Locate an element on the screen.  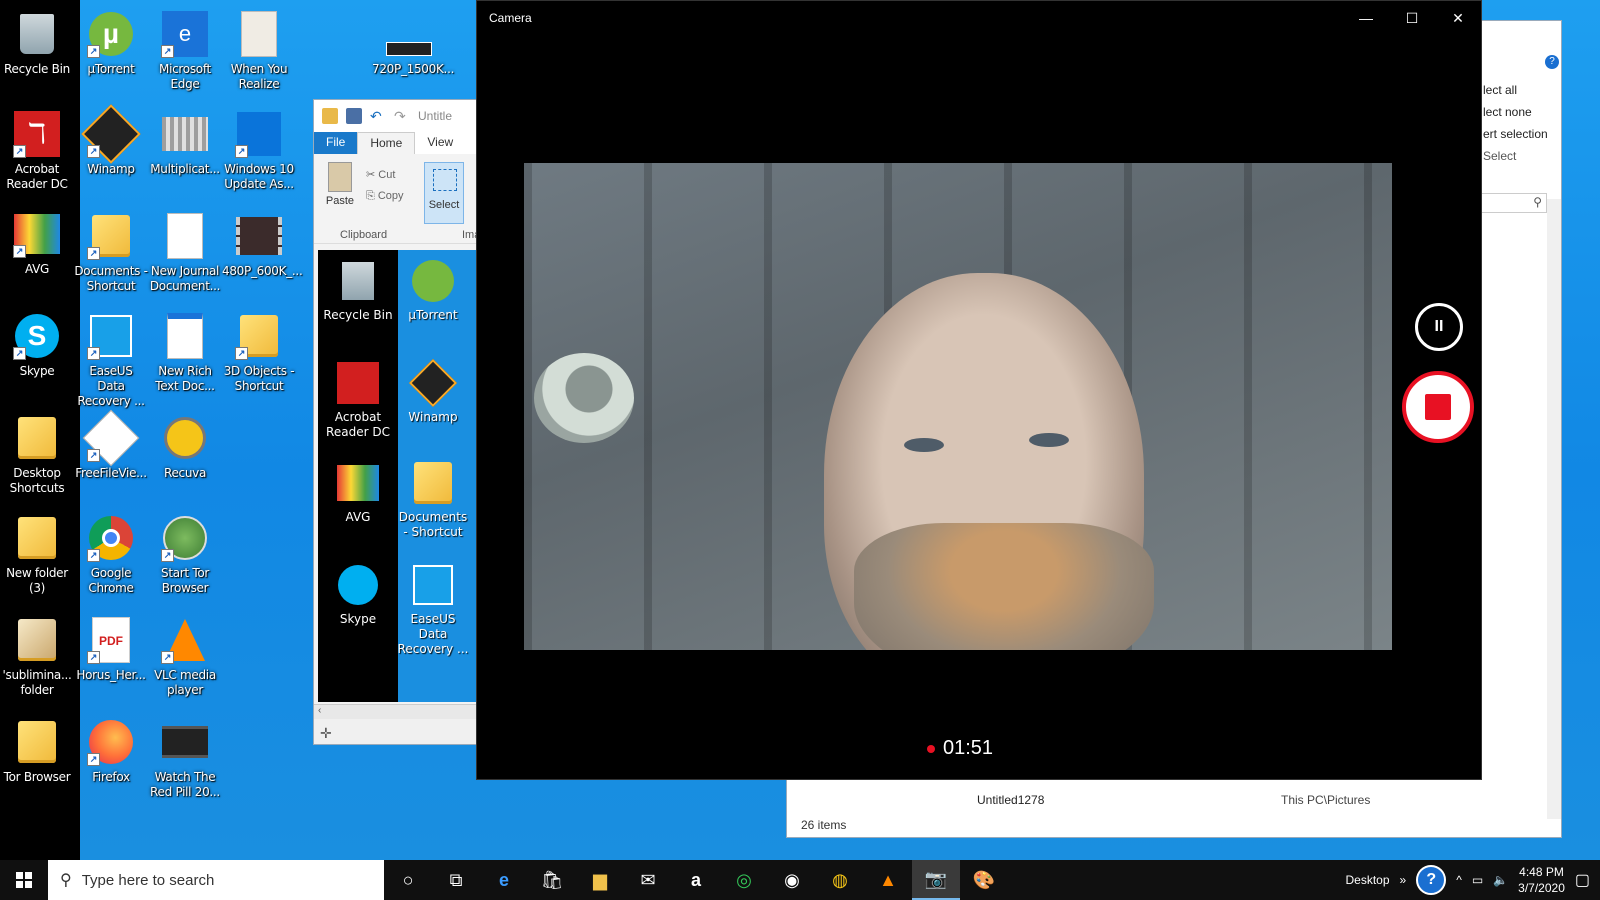
desktop-icon-tor-browser: Tor Browser is located at coordinates (37, 760).